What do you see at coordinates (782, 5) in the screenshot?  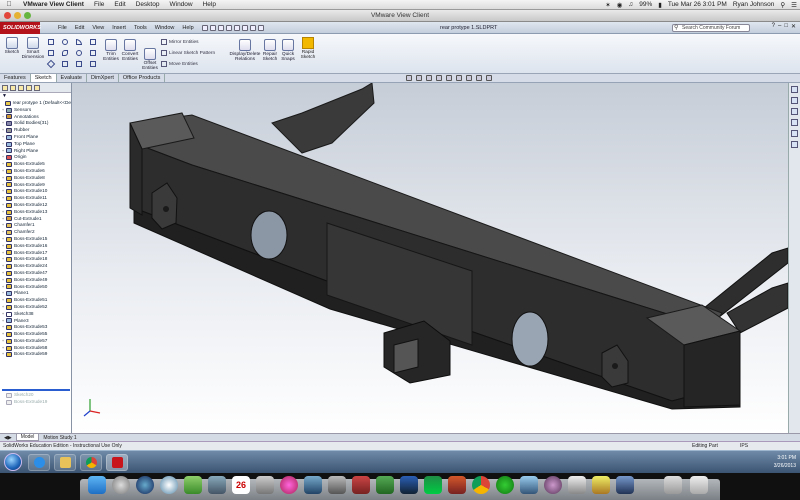 I see `spotlight-icon: ⚲` at bounding box center [782, 5].